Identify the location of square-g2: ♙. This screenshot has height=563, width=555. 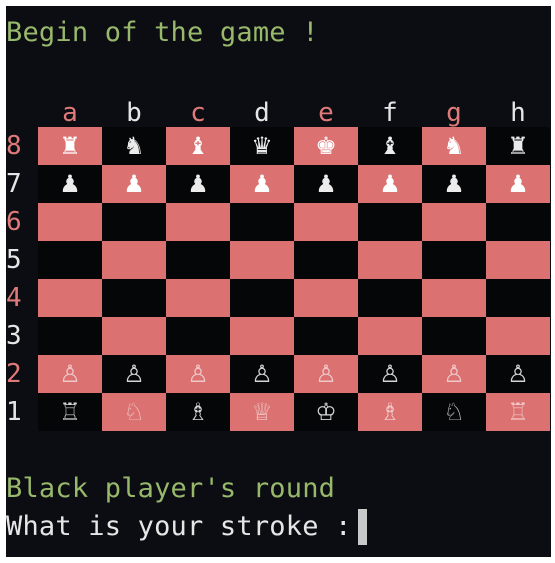
(454, 374).